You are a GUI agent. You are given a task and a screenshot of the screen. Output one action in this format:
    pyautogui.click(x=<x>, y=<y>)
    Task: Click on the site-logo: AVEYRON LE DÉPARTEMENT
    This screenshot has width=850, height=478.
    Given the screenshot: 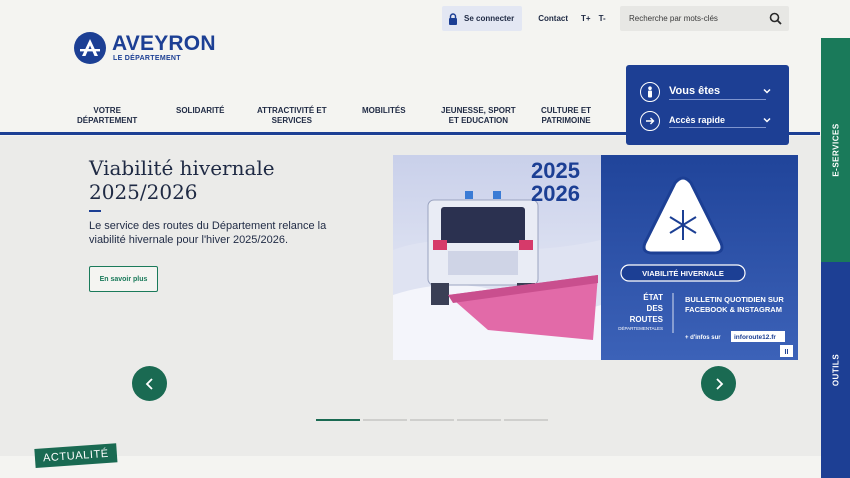 What is the action you would take?
    pyautogui.click(x=145, y=48)
    